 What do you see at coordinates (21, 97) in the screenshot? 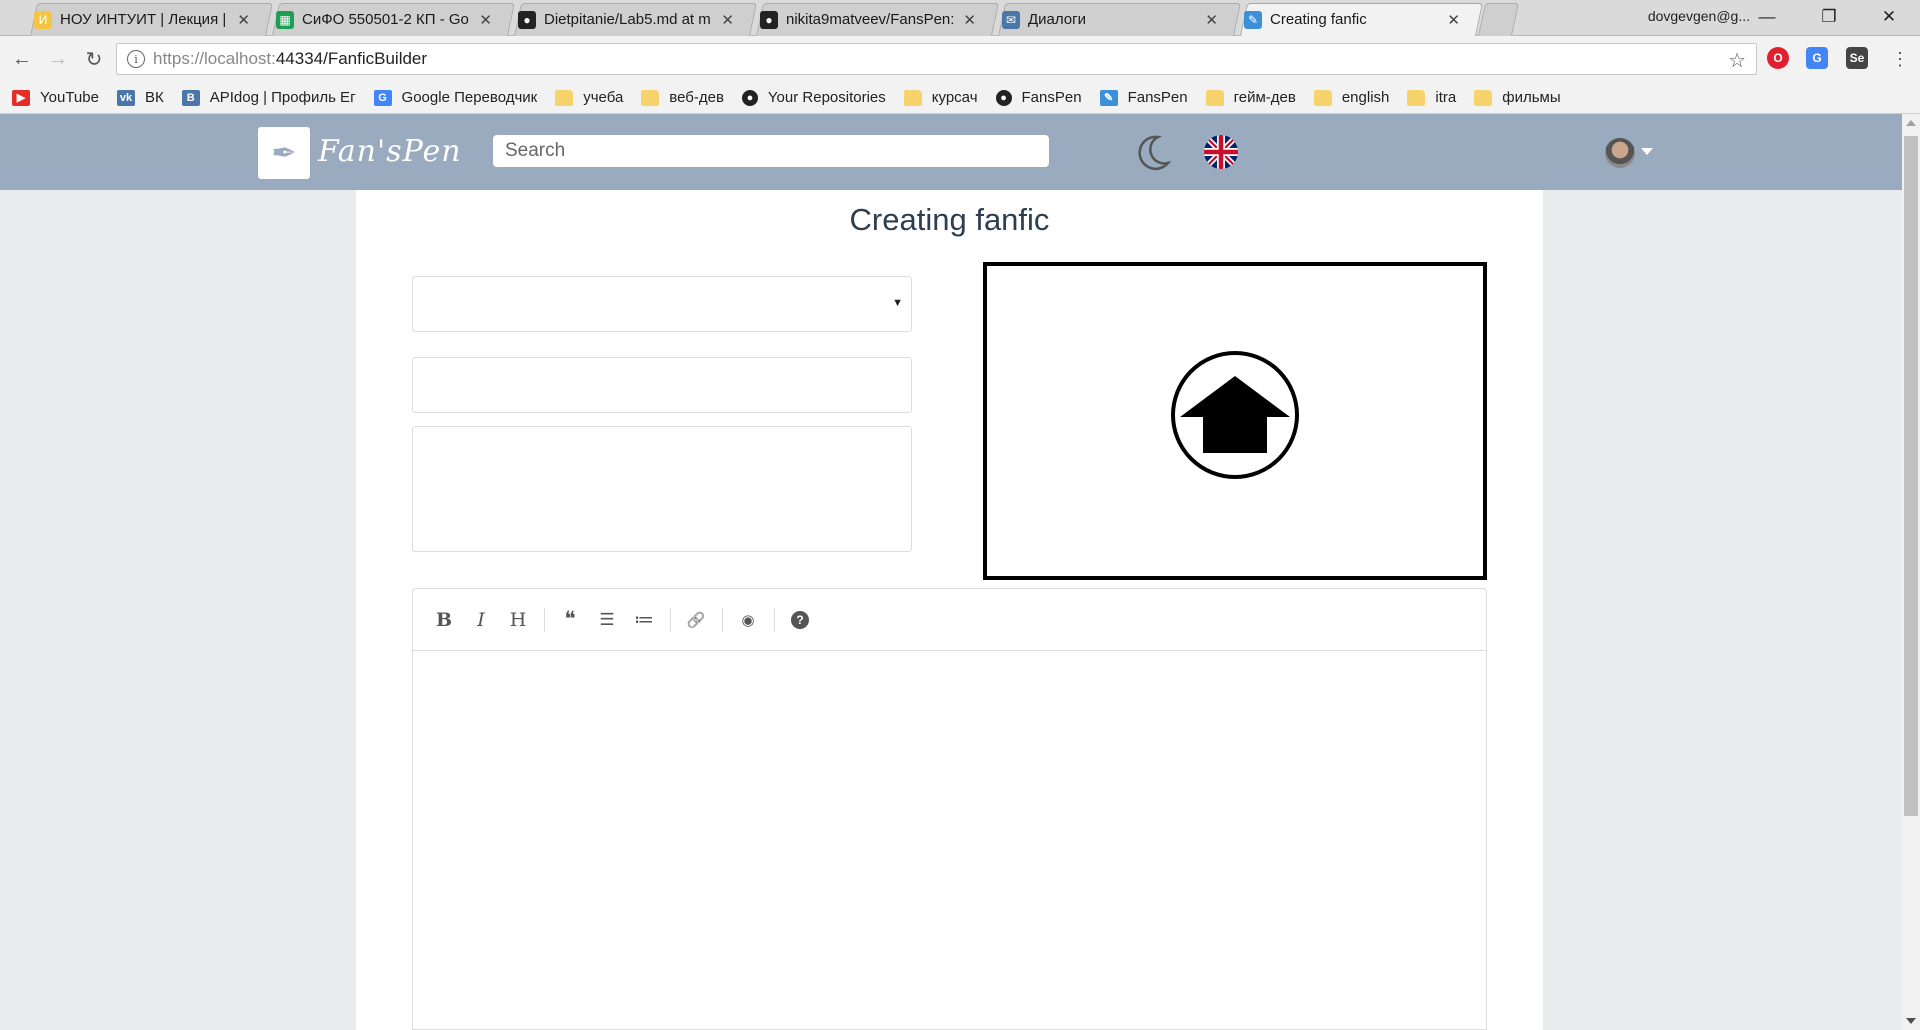
I see `youtube-icon: ▶` at bounding box center [21, 97].